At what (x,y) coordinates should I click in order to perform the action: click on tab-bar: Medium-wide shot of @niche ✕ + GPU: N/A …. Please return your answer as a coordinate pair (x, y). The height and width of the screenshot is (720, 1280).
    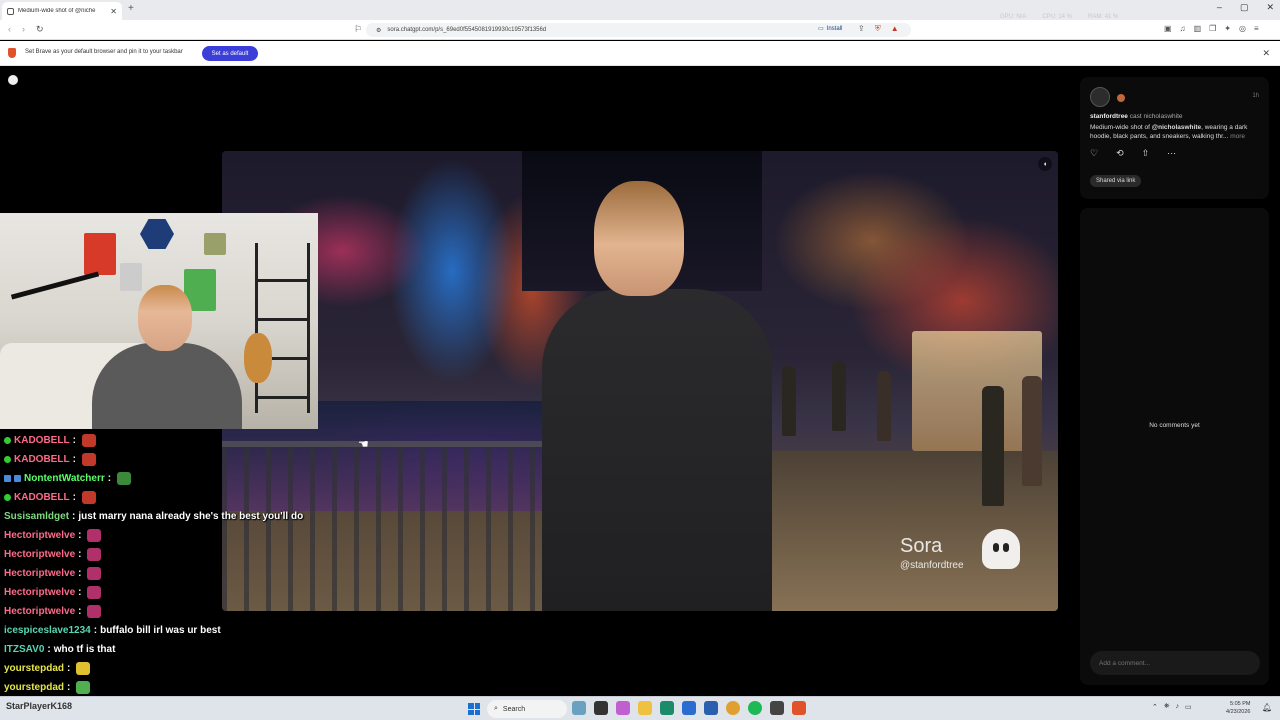
    Looking at the image, I should click on (640, 10).